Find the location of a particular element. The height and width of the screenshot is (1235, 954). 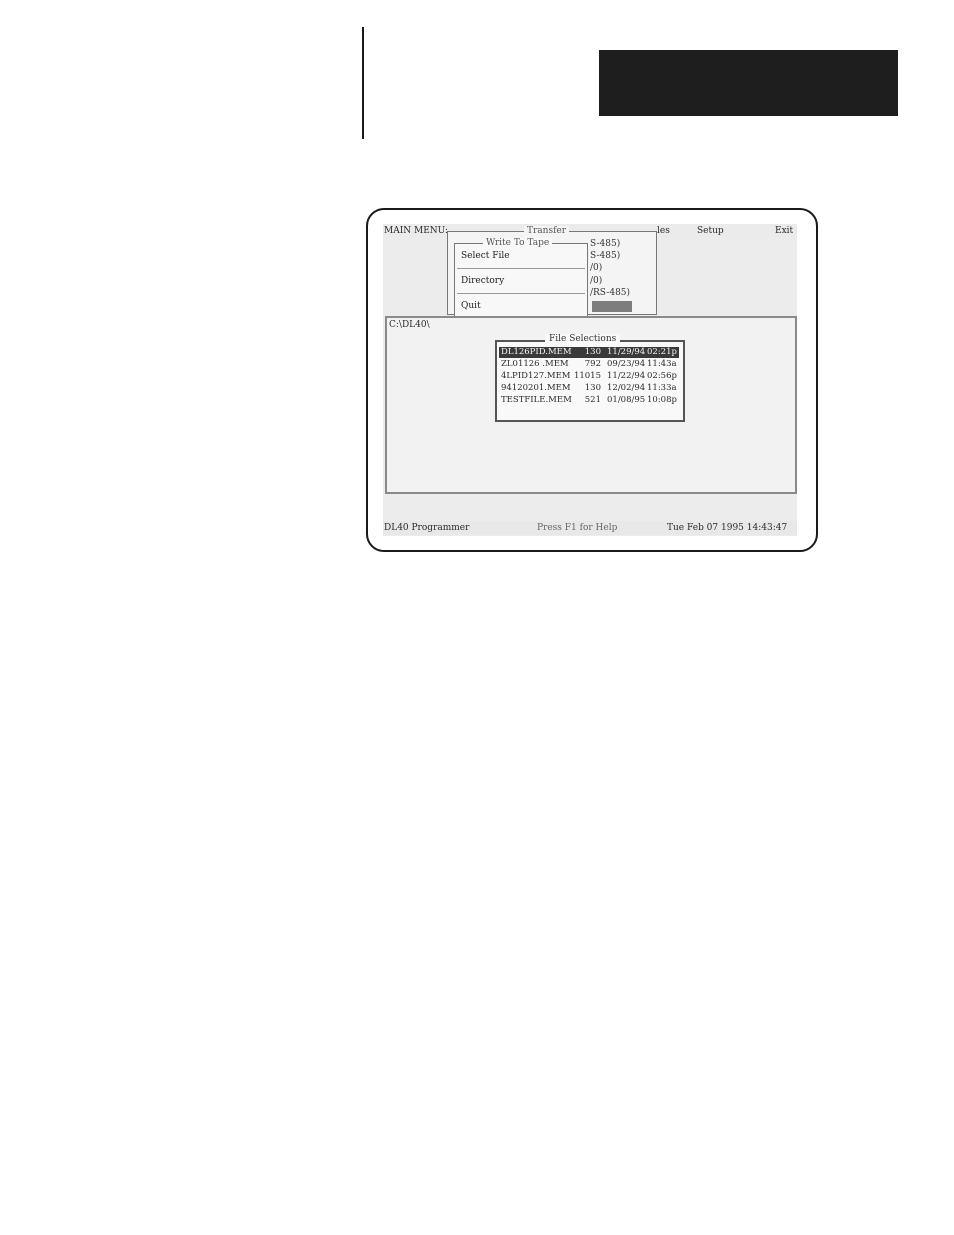

file-row: 4LPID127.MEM 11015 11/22/94 02:56p is located at coordinates (589, 376).